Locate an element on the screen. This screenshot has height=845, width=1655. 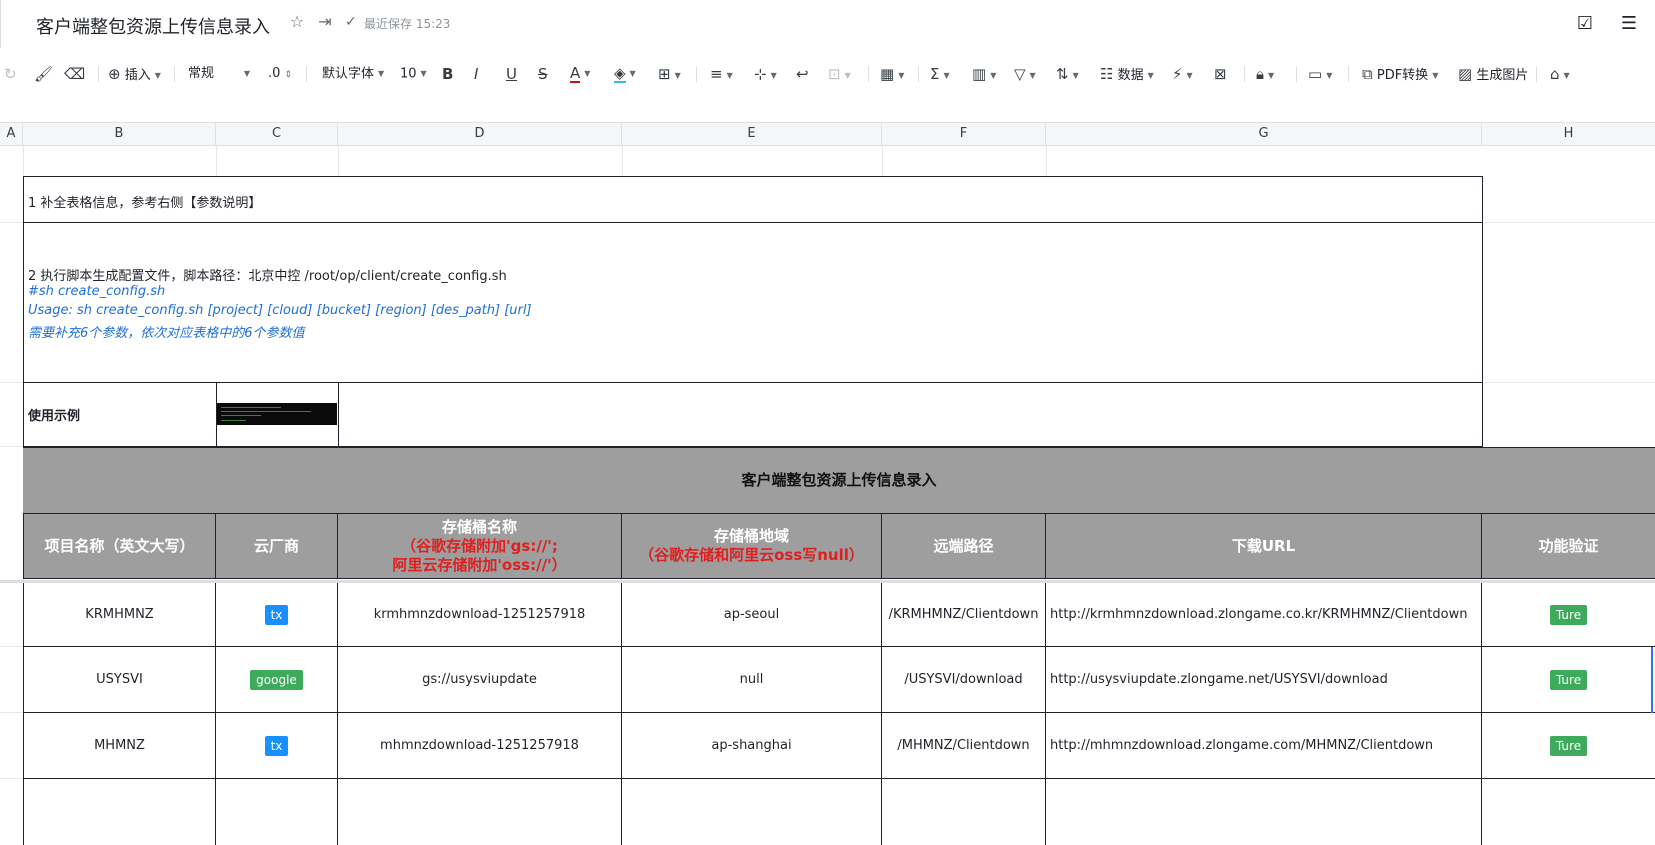
automation-icon: ⚡ ▼ is located at coordinates (1182, 74).